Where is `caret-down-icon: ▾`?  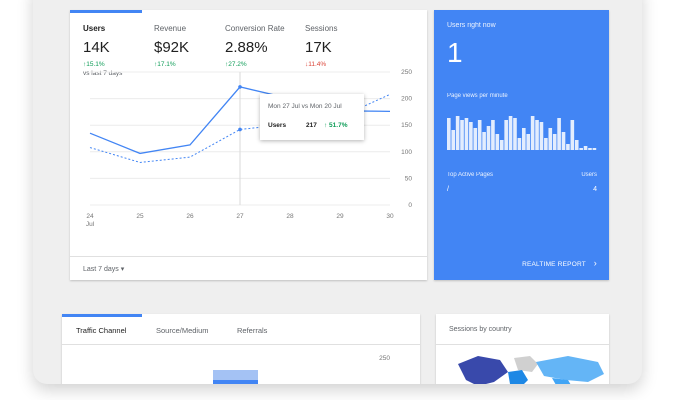
caret-down-icon: ▾ is located at coordinates (122, 269).